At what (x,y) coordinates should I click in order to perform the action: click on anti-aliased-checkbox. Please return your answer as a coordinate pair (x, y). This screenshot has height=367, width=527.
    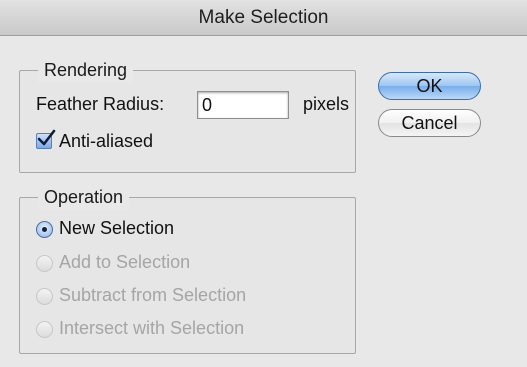
    Looking at the image, I should click on (46, 139).